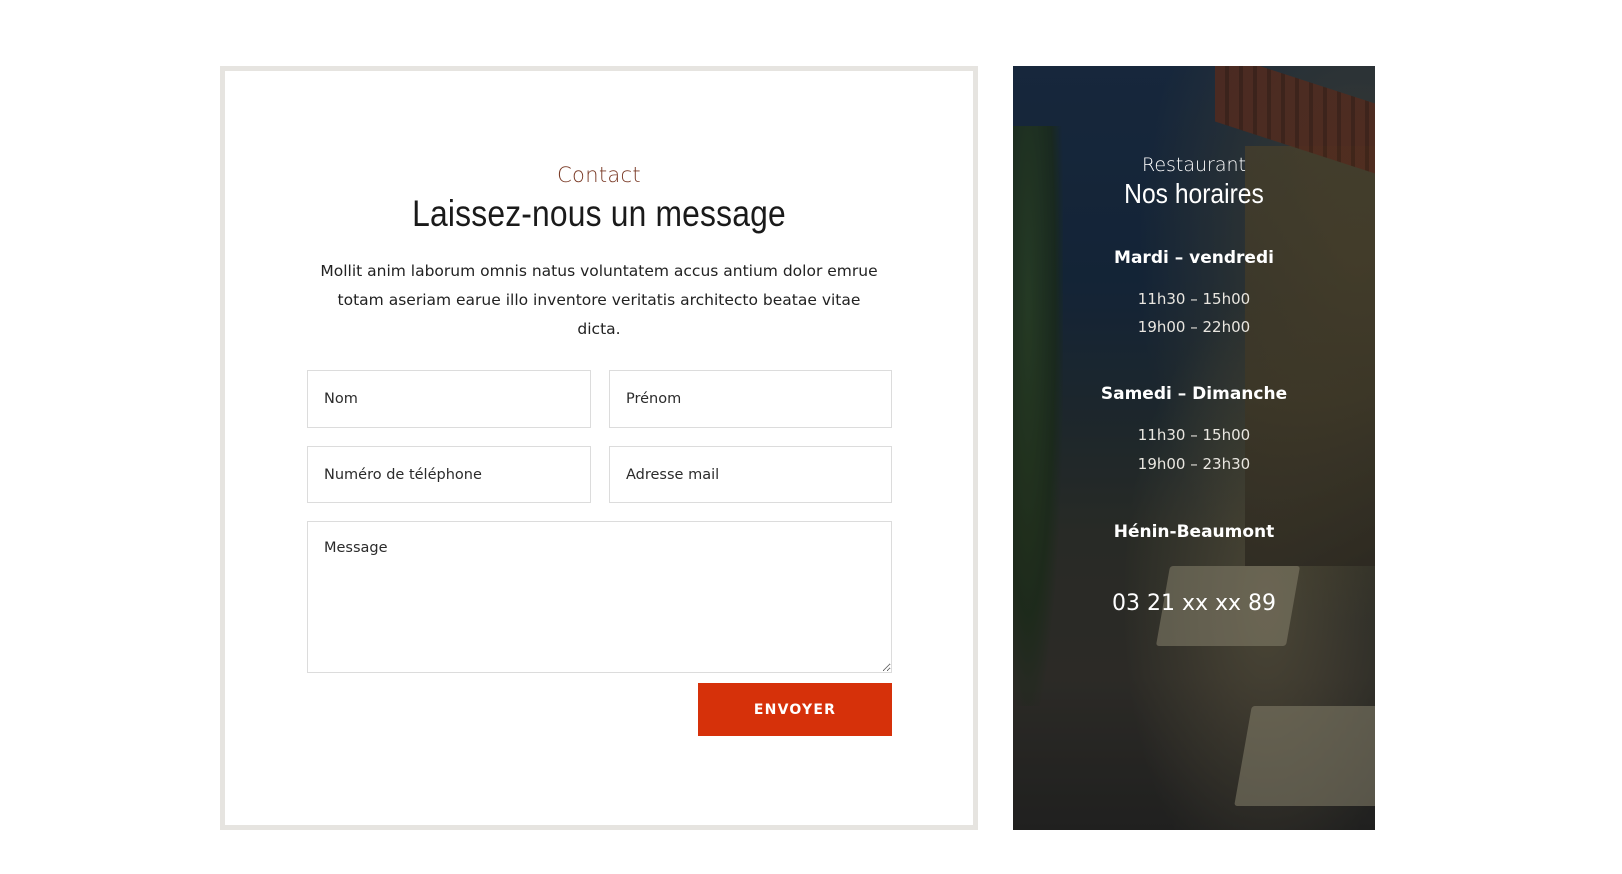 The image size is (1622, 874). What do you see at coordinates (1194, 165) in the screenshot?
I see `hours-eyebrow: Restaurant` at bounding box center [1194, 165].